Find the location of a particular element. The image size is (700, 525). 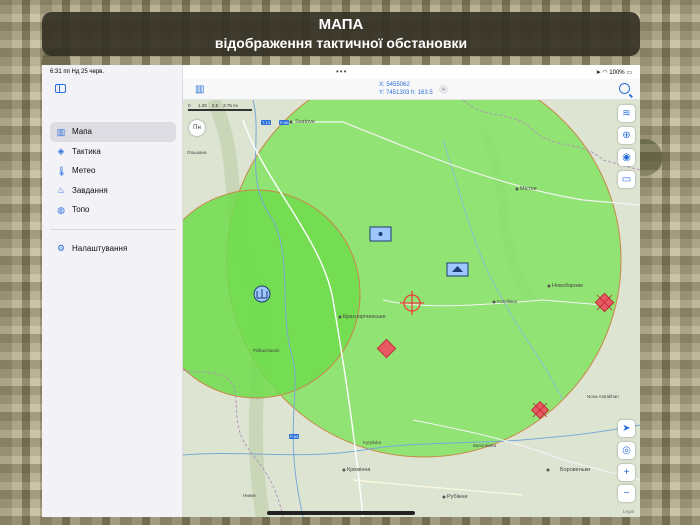

sidebar-item-settings: ⚙ Налаштування is located at coordinates (113, 249).